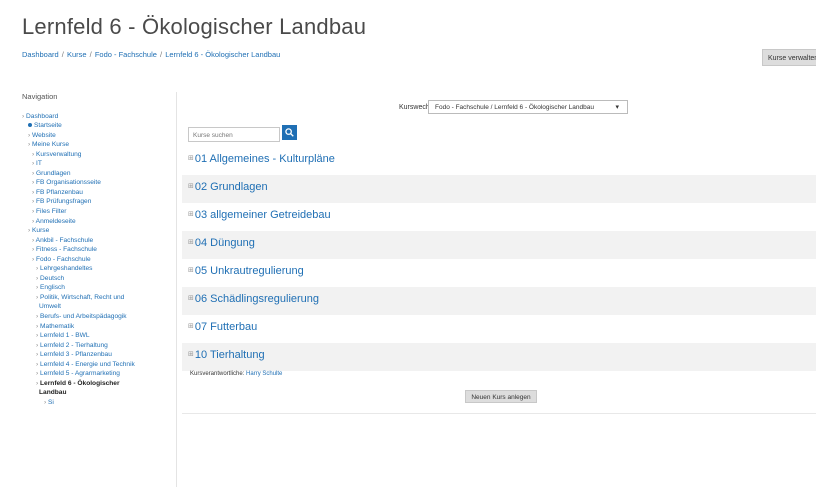 This screenshot has height=487, width=816. What do you see at coordinates (499, 189) in the screenshot?
I see `course-section: ⊞02 Grundlagen` at bounding box center [499, 189].